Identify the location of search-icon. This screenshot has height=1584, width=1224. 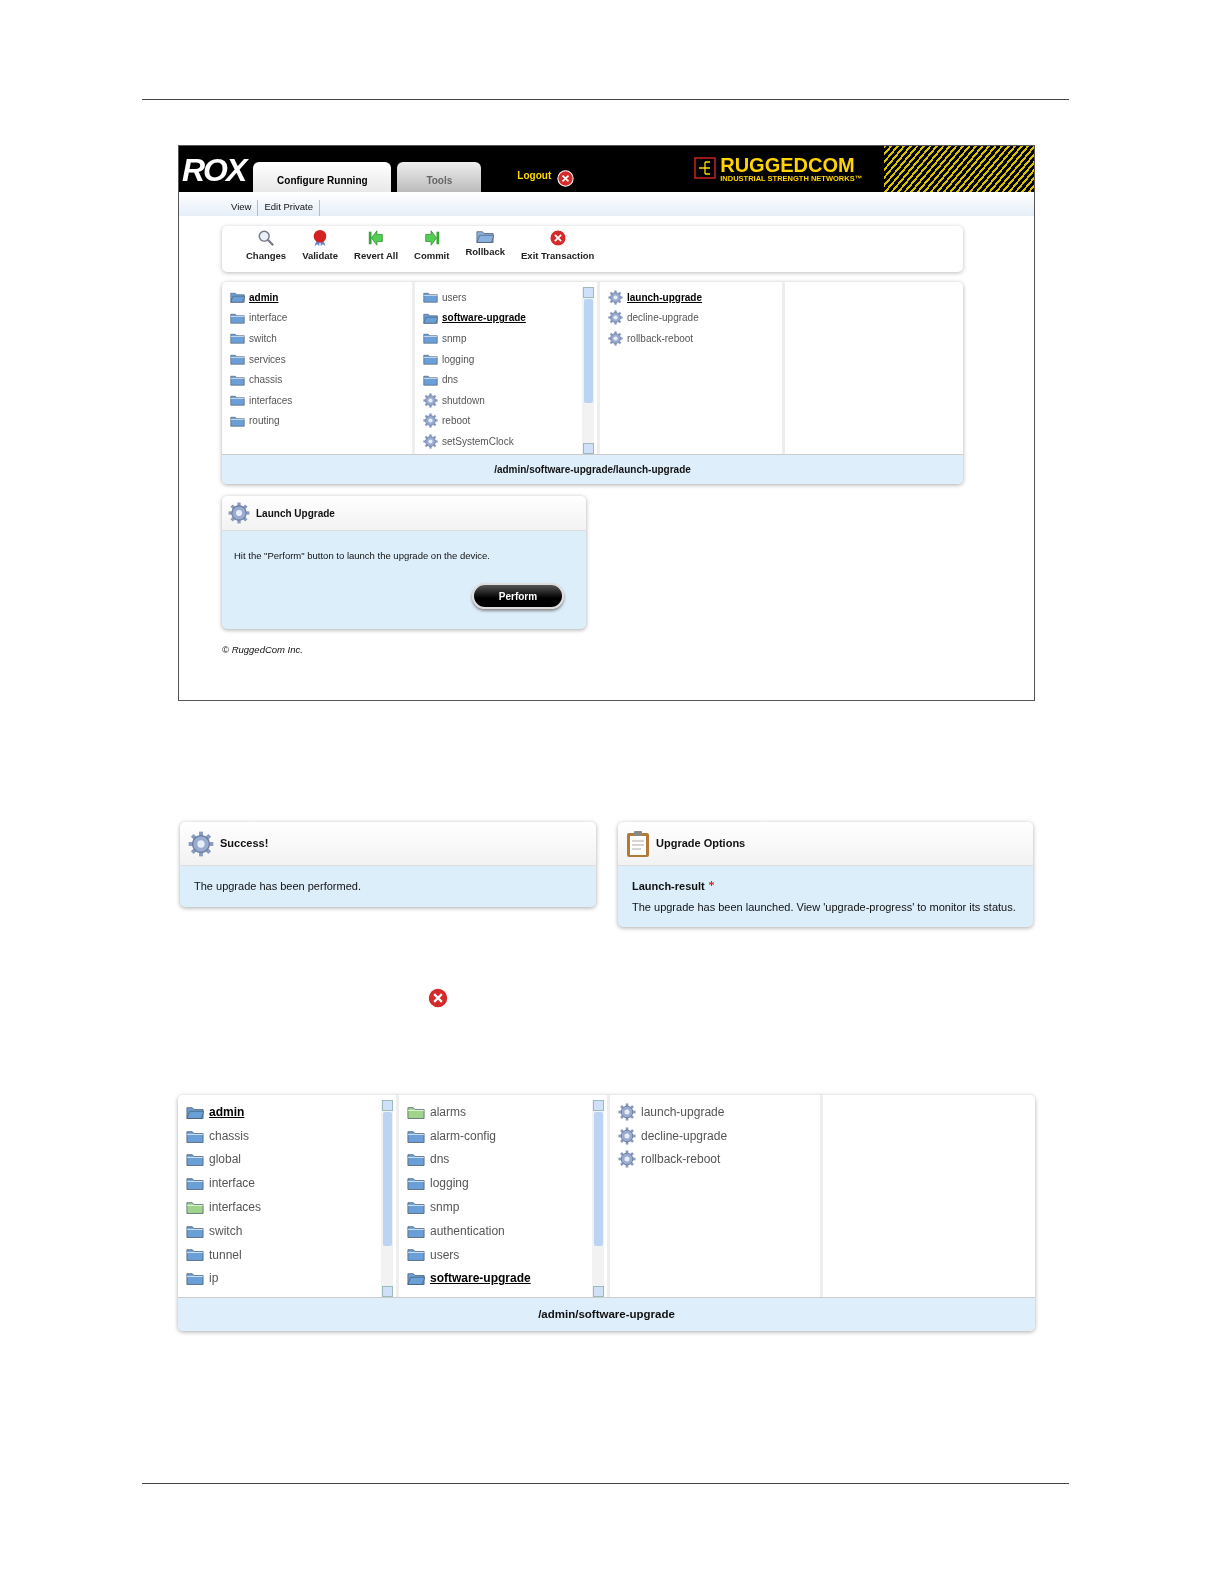
(266, 238).